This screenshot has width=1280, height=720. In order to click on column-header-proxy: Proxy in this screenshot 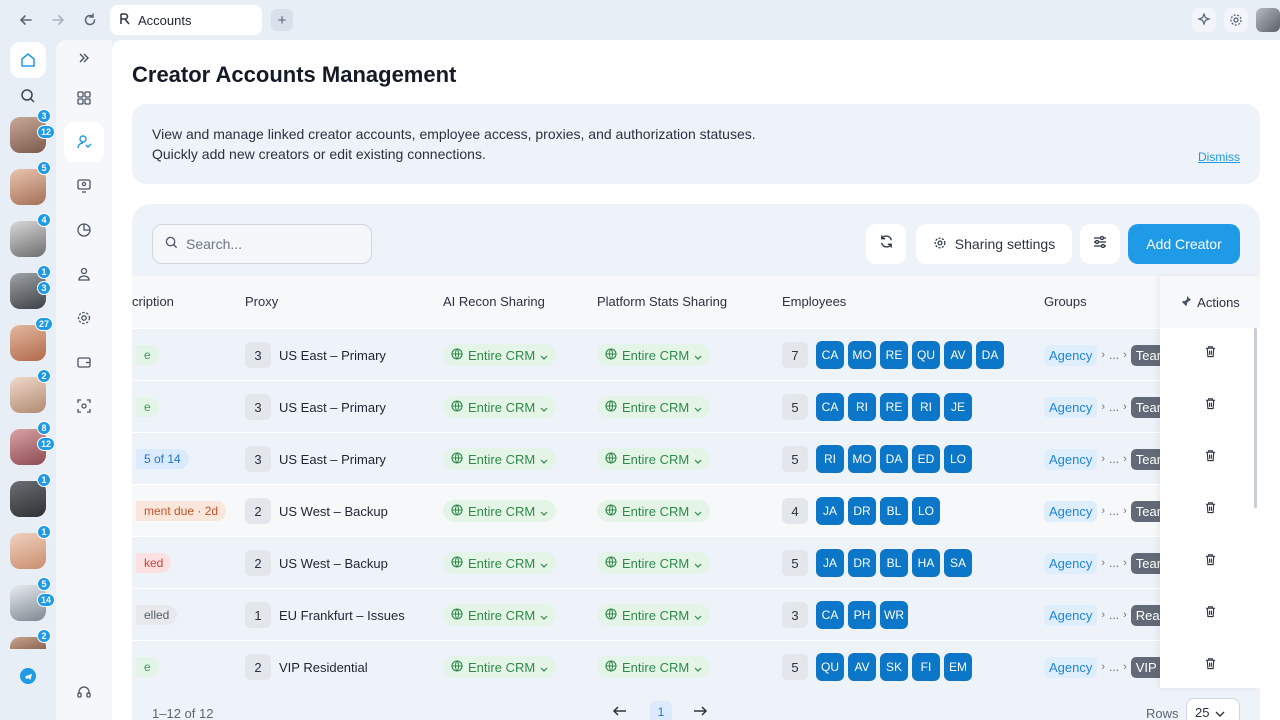, I will do `click(261, 301)`.